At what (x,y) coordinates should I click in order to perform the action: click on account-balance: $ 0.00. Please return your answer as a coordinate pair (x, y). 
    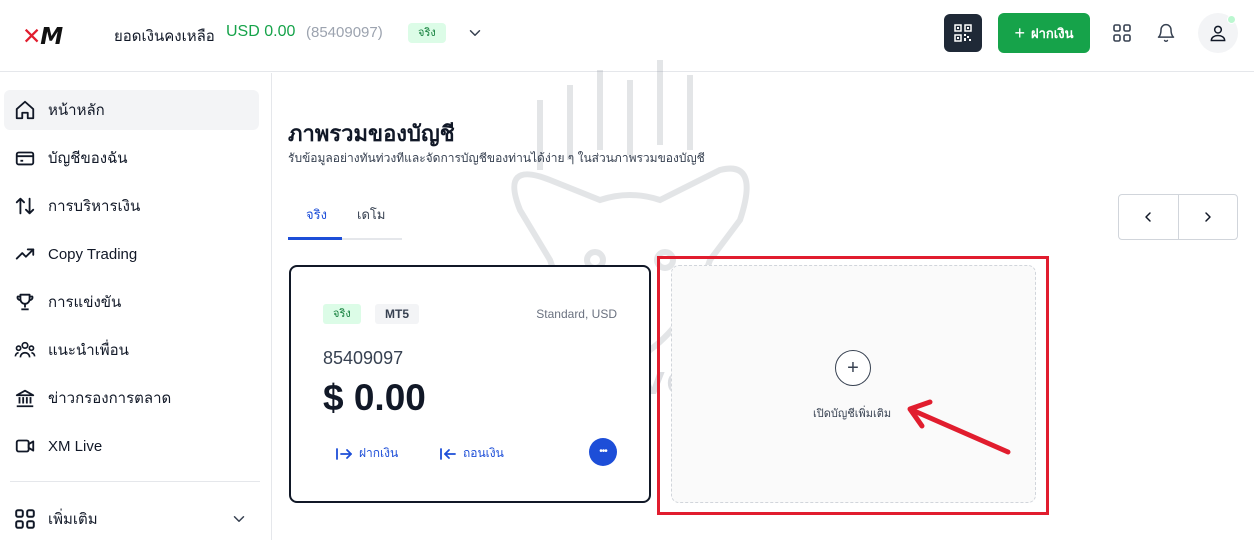
    Looking at the image, I should click on (374, 397).